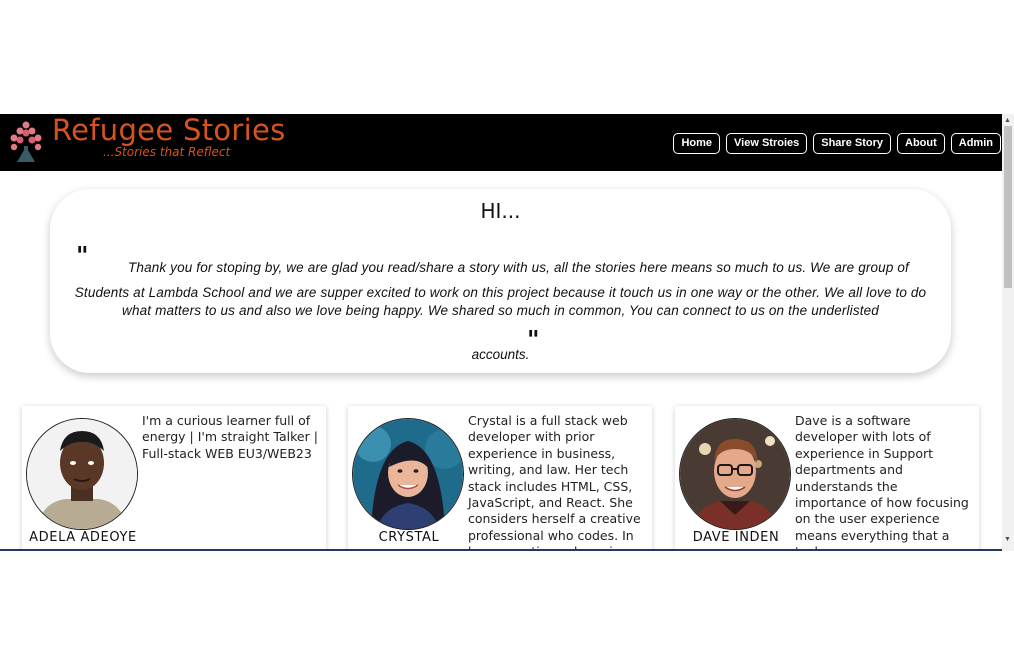 This screenshot has height=667, width=1014. Describe the element at coordinates (1008, 332) in the screenshot. I see `vertical-scrollbar: ▲ ▼` at that location.